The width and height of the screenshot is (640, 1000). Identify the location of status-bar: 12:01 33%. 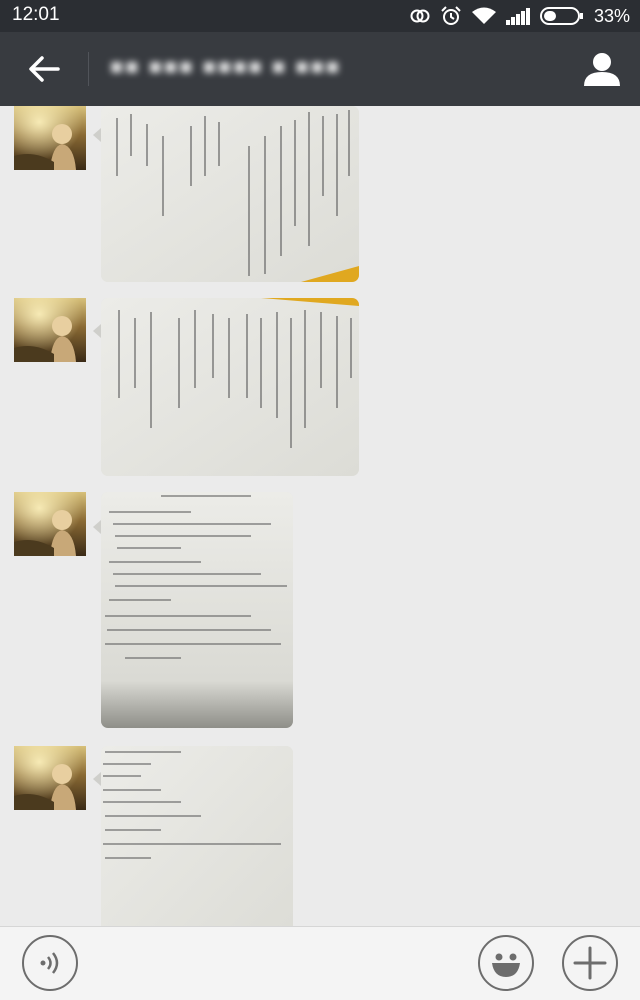
(320, 16).